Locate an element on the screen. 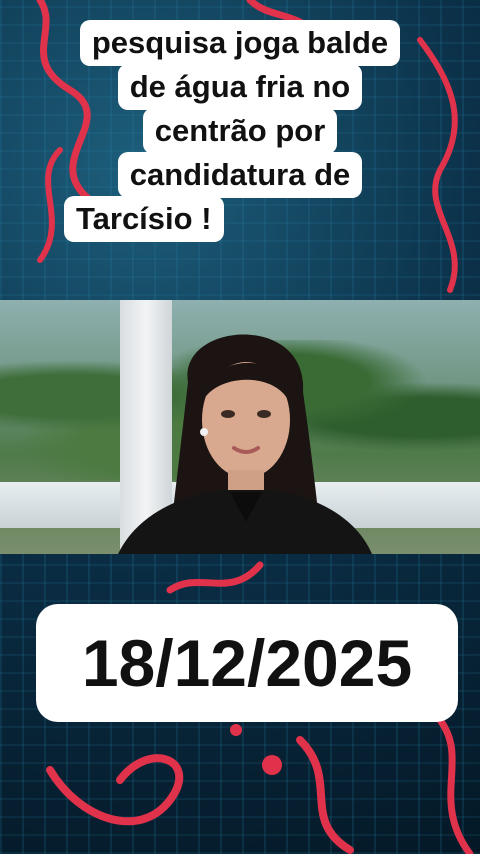  headline-line: centrão por is located at coordinates (240, 131).